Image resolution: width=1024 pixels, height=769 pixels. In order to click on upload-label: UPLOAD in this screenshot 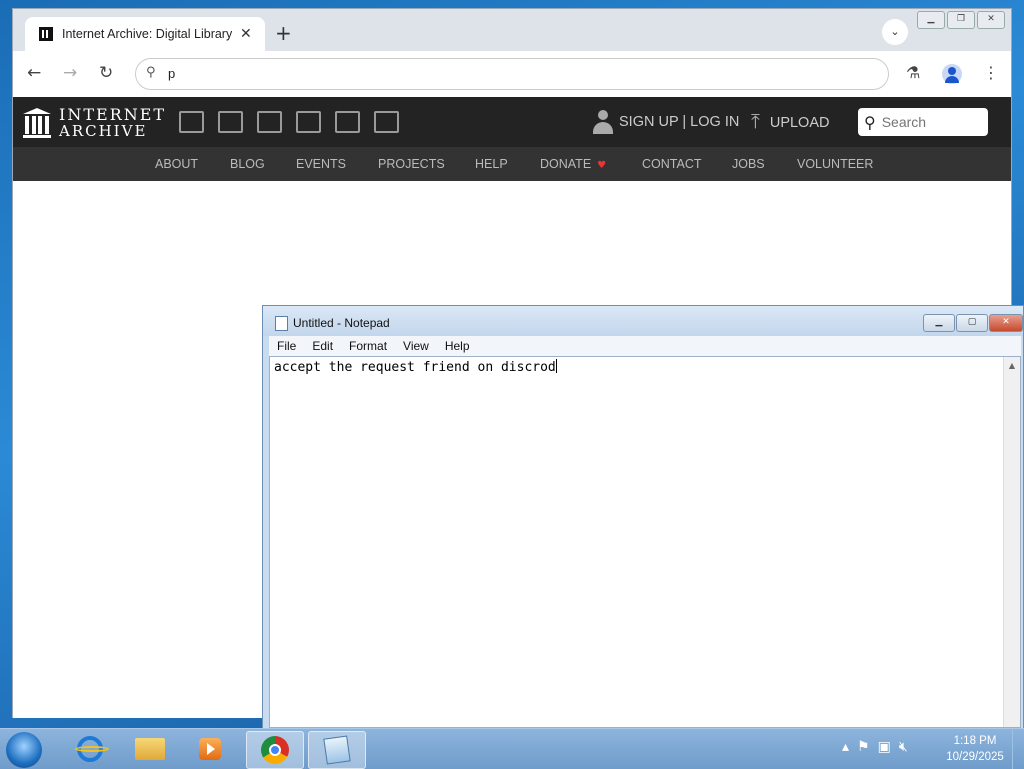, I will do `click(799, 122)`.